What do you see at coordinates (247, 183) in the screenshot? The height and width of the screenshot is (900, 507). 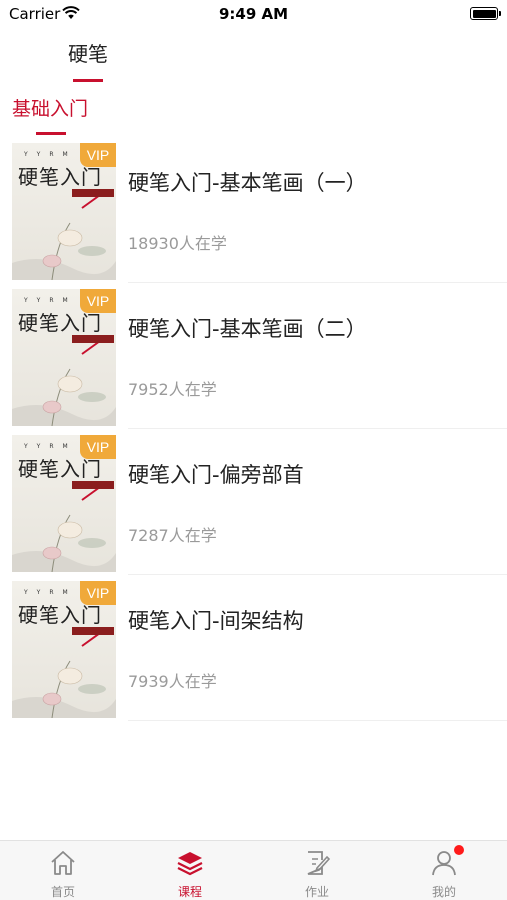 I see `course-title: 硬笔入门-基本笔画（一）` at bounding box center [247, 183].